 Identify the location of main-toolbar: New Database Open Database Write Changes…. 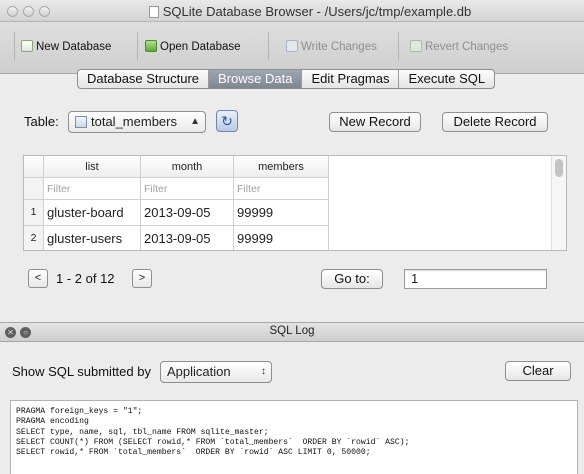
(292, 48).